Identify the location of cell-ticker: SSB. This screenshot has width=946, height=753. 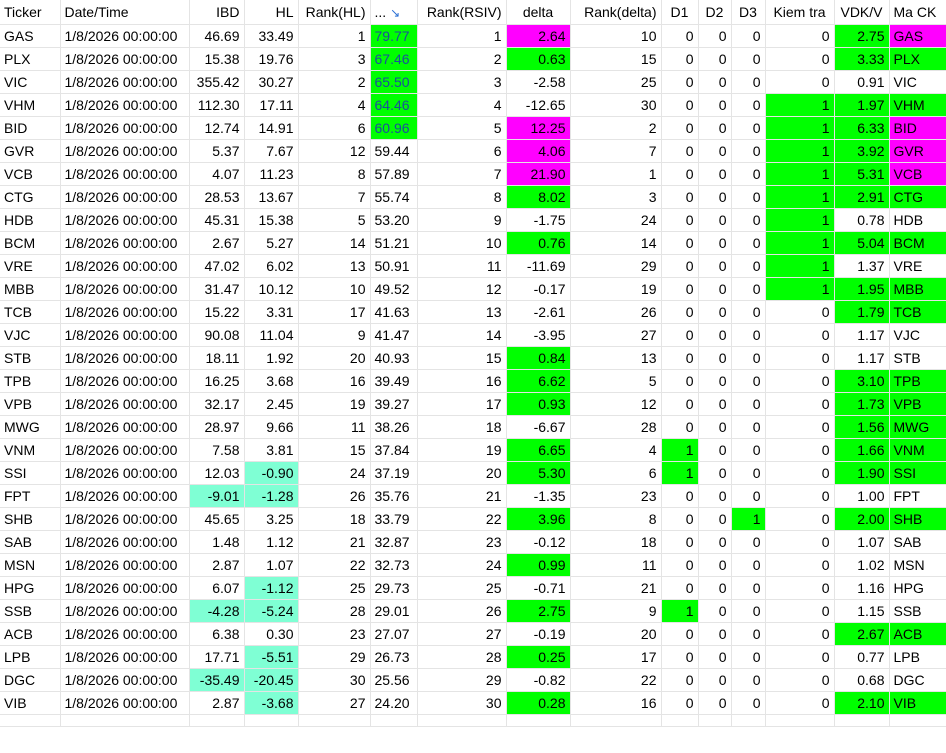
(30, 611).